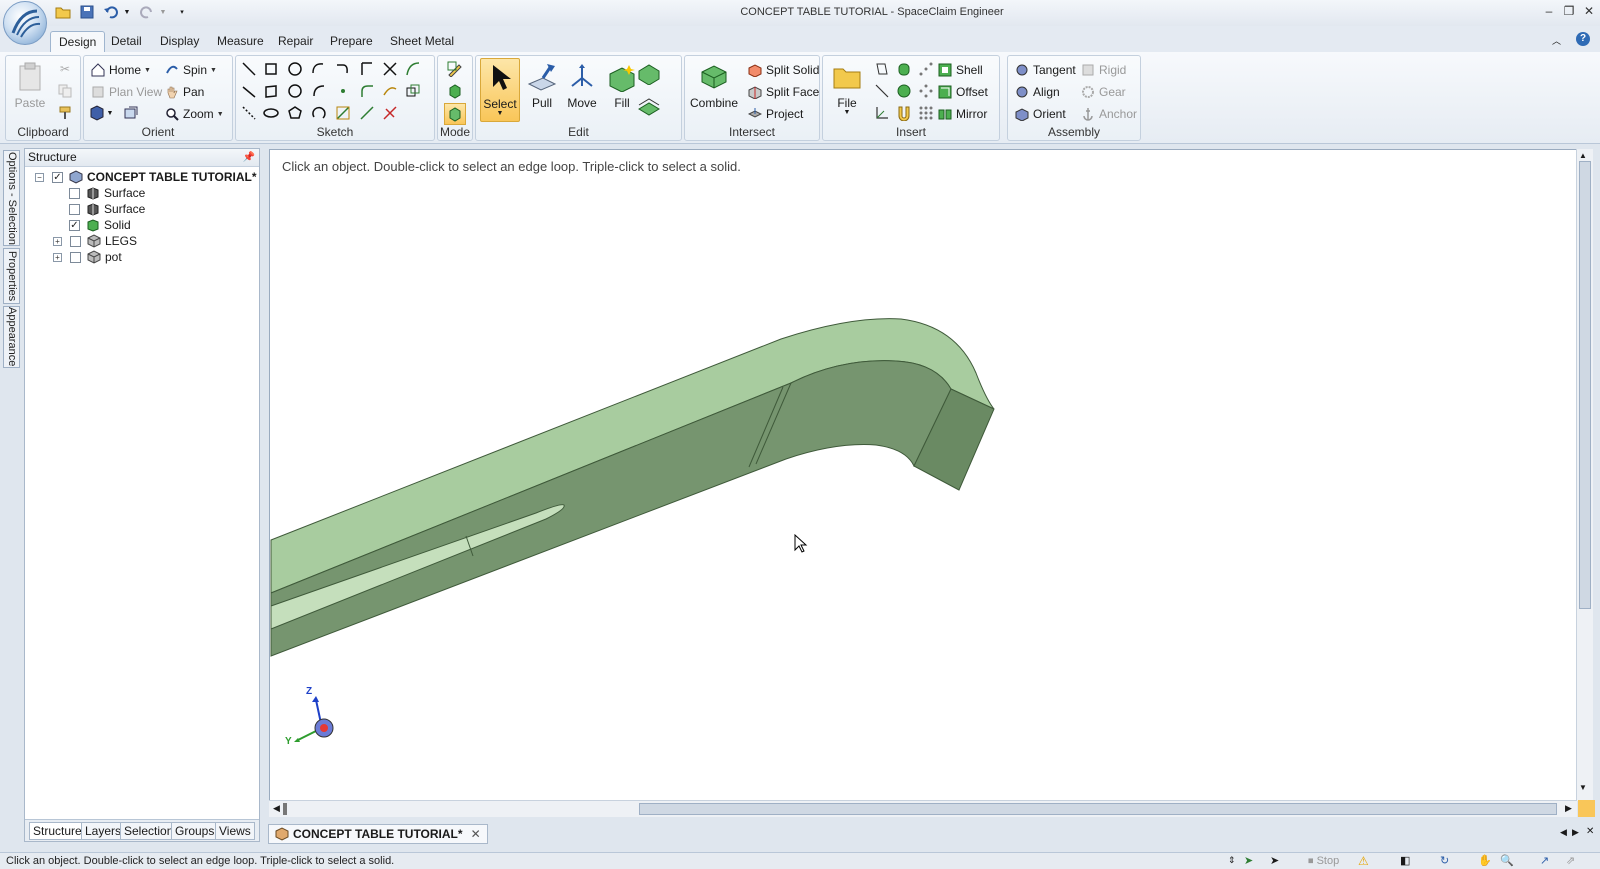  Describe the element at coordinates (63, 12) in the screenshot. I see `open-icon` at that location.